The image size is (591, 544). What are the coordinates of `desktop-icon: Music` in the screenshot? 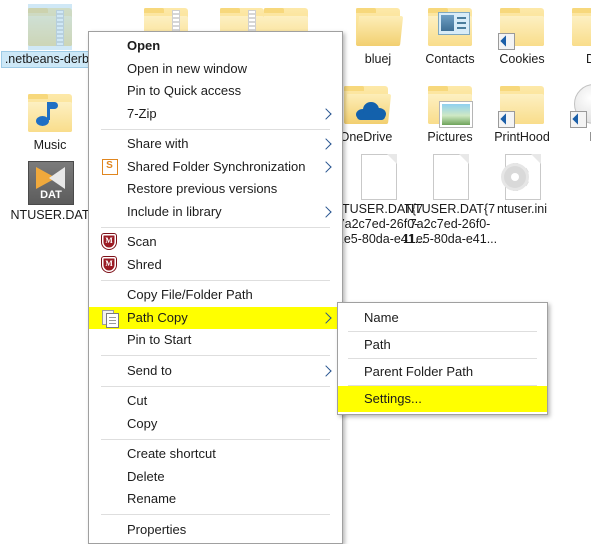 It's located at (50, 120).